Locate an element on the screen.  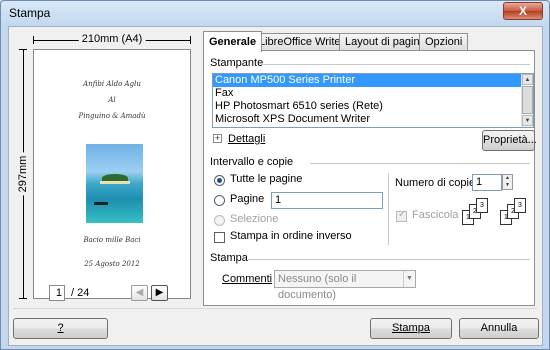
reverse-order-label: Stampa in ordine inverso is located at coordinates (291, 236).